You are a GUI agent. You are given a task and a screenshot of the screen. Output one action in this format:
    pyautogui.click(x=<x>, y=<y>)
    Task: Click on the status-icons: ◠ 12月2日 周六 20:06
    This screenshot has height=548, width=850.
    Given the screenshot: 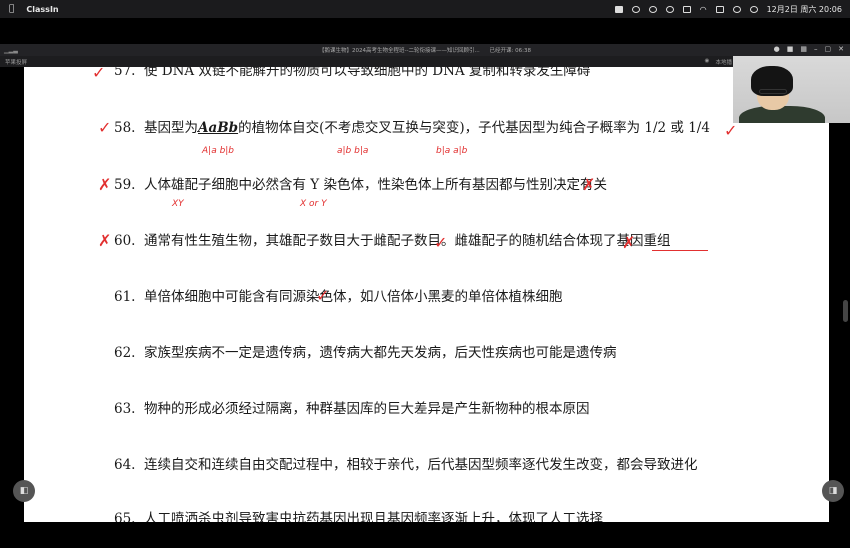 What is the action you would take?
    pyautogui.click(x=728, y=9)
    